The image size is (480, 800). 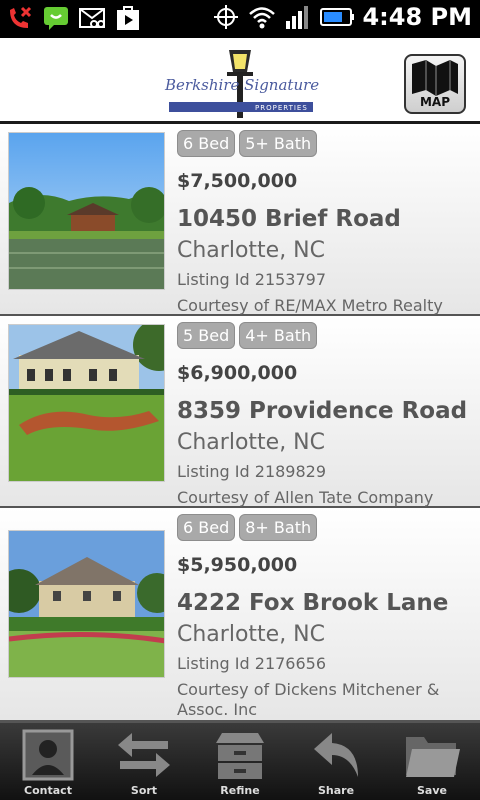 I want to click on baths-badge: 4+ Bath, so click(x=278, y=335).